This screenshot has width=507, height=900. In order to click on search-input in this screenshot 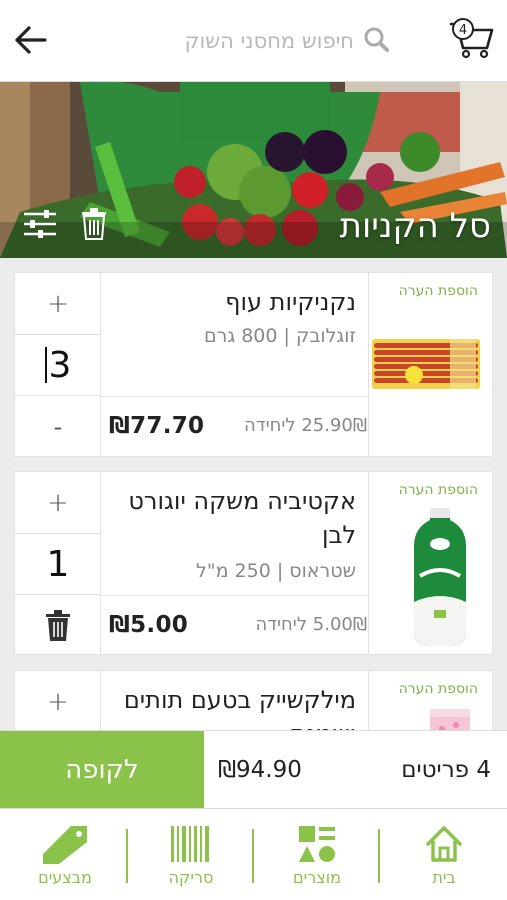, I will do `click(256, 41)`.